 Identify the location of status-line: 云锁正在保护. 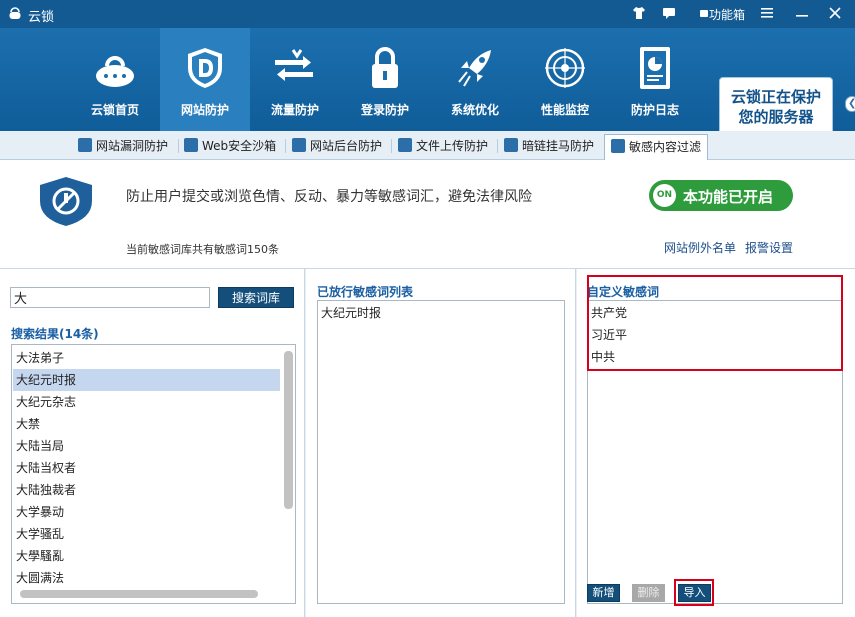
(775, 97).